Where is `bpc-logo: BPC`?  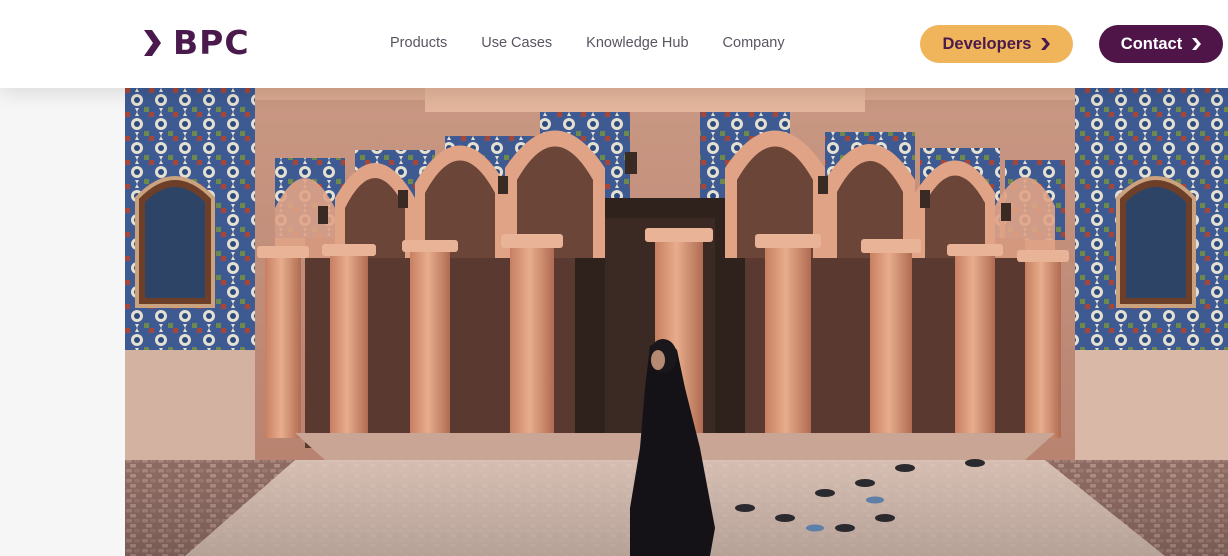 bpc-logo: BPC is located at coordinates (196, 43).